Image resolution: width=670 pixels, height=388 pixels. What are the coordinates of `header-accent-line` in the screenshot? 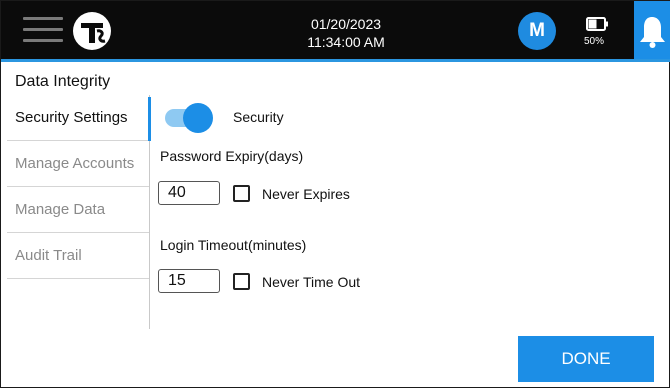 It's located at (335, 60).